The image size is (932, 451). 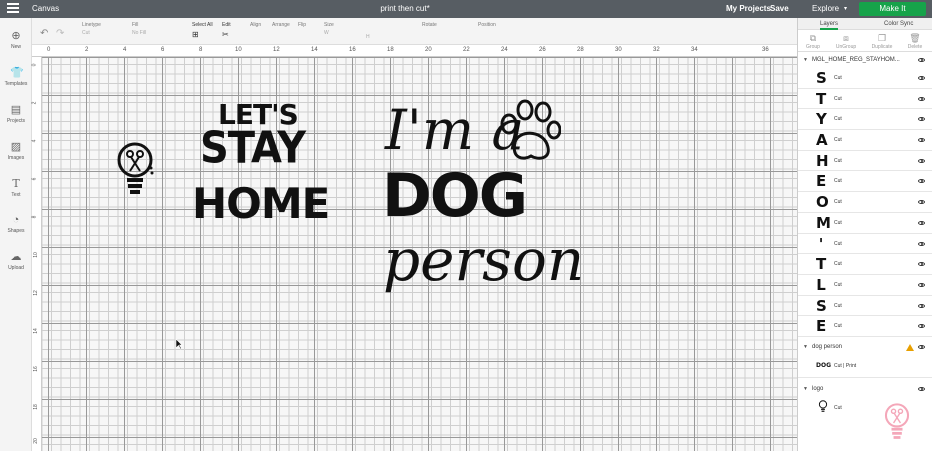 What do you see at coordinates (455, 196) in the screenshot?
I see `design-dog: DOG` at bounding box center [455, 196].